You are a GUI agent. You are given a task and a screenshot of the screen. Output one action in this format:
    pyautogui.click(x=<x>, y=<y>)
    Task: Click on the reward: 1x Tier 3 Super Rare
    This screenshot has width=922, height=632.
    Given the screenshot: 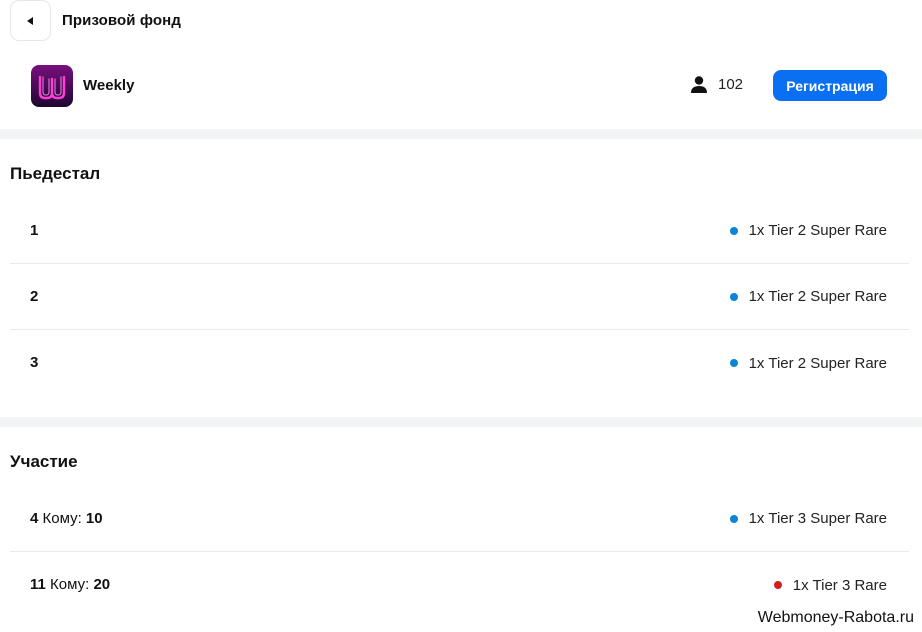 What is the action you would take?
    pyautogui.click(x=808, y=518)
    